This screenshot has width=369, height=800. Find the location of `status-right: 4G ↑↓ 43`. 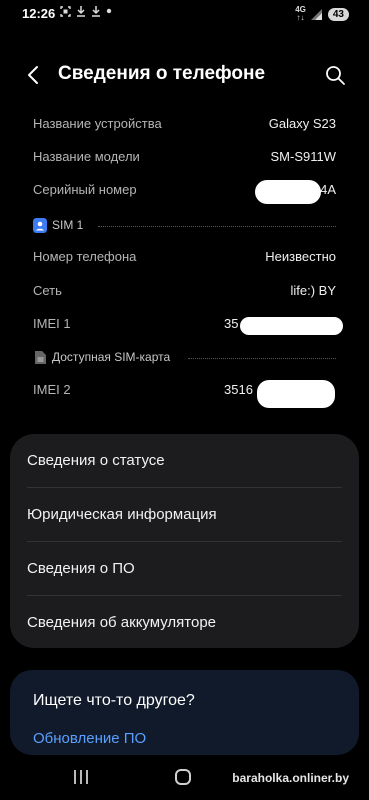

status-right: 4G ↑↓ 43 is located at coordinates (322, 14).